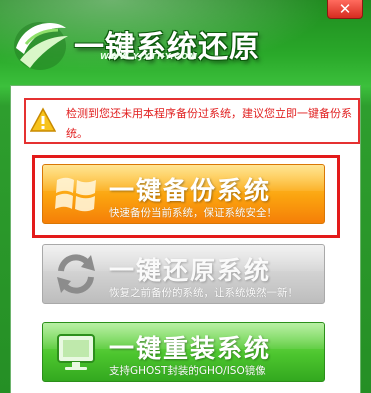 Image resolution: width=371 pixels, height=393 pixels. I want to click on backup-button-title: 一键备份系统, so click(190, 190).